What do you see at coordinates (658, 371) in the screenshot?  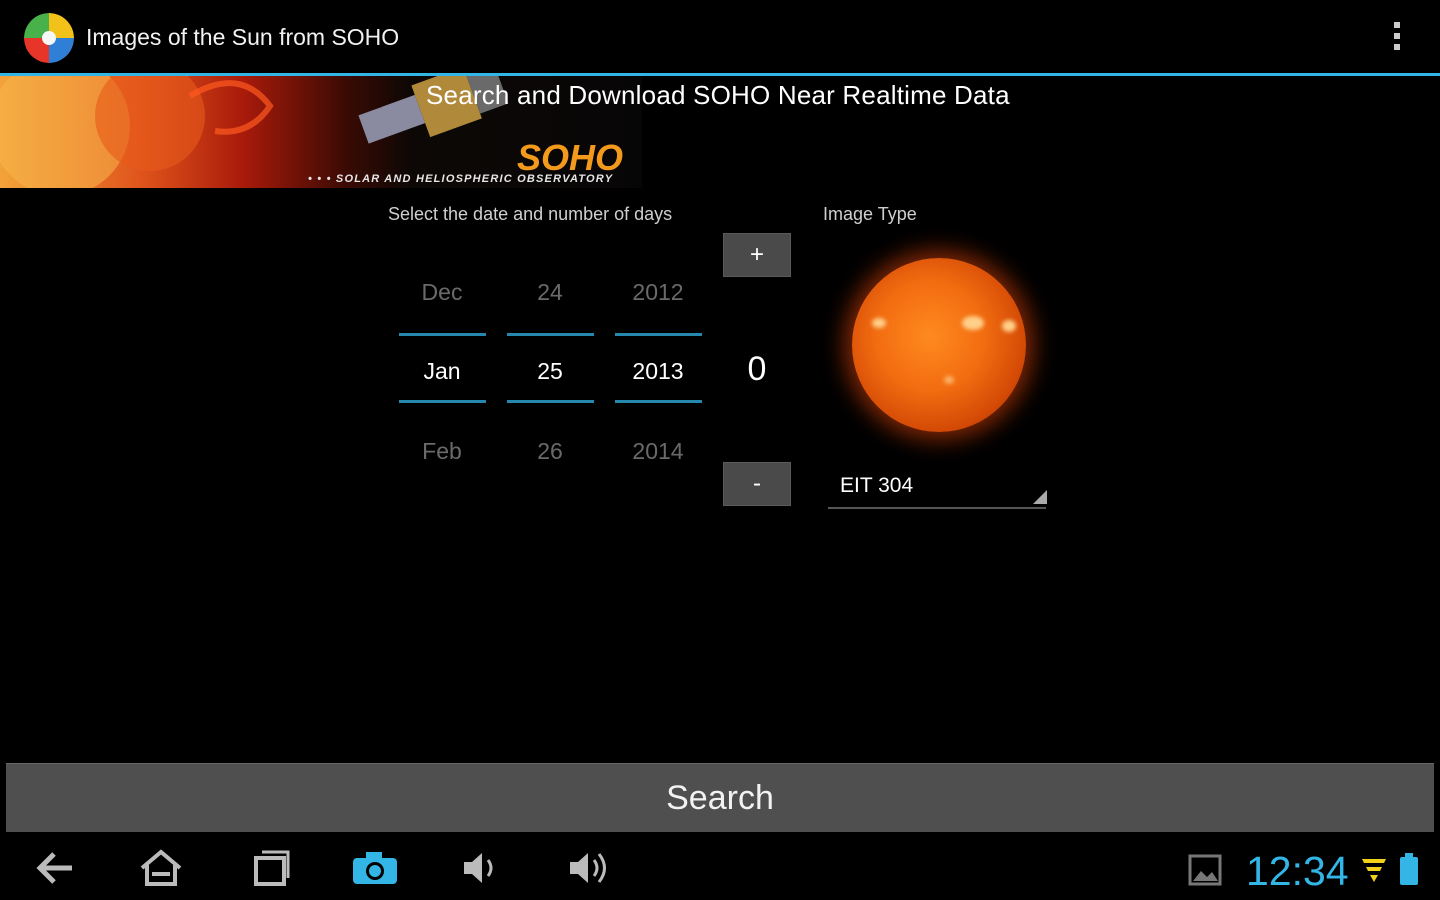 I see `year-current: 2013` at bounding box center [658, 371].